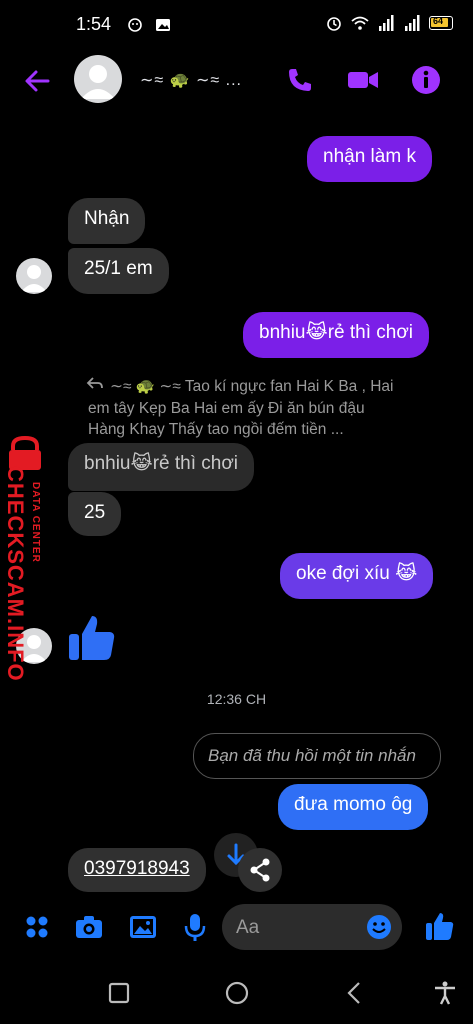 The width and height of the screenshot is (473, 1024). Describe the element at coordinates (119, 993) in the screenshot. I see `recent-apps-icon` at that location.